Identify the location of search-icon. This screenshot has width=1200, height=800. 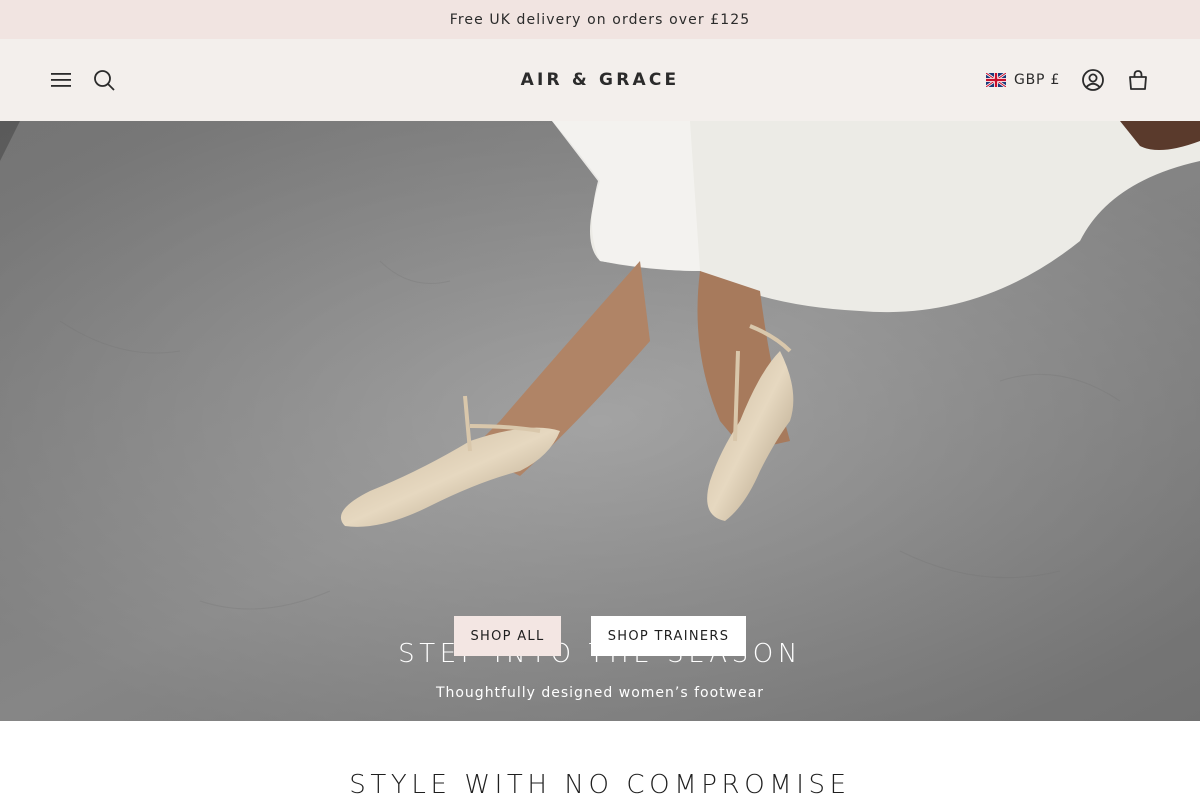
(104, 80).